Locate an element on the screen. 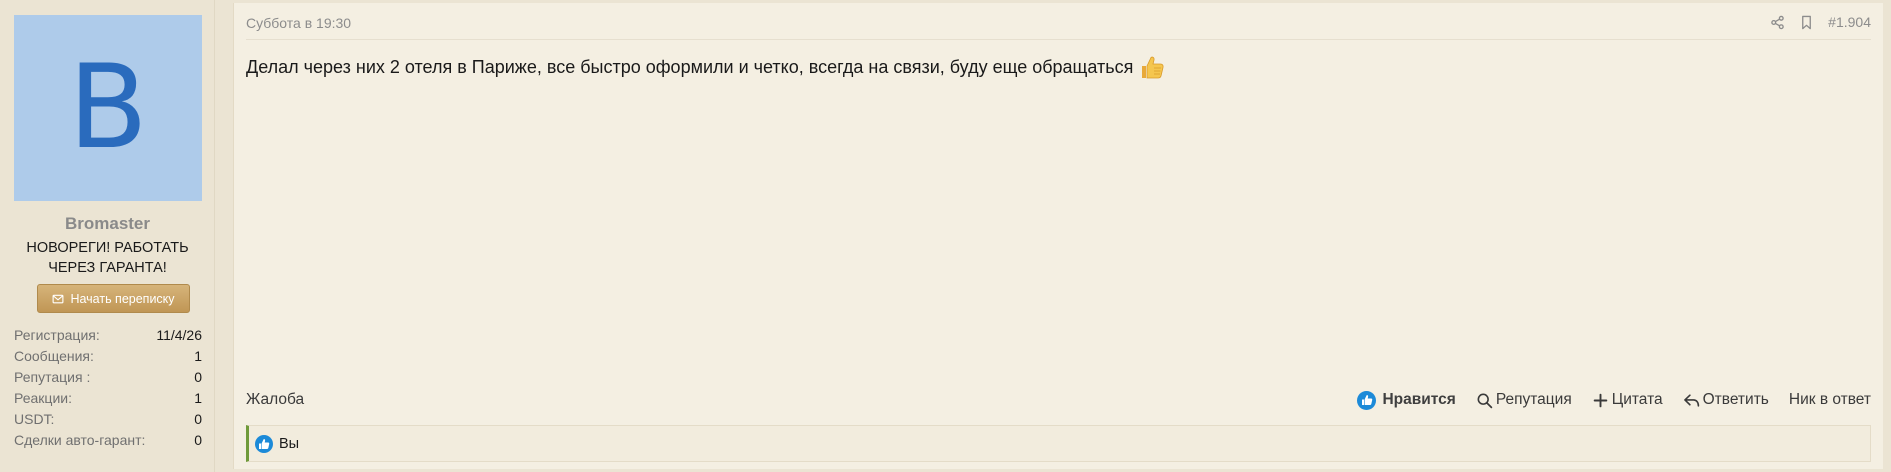  stat-label: Регистрация: is located at coordinates (57, 335).